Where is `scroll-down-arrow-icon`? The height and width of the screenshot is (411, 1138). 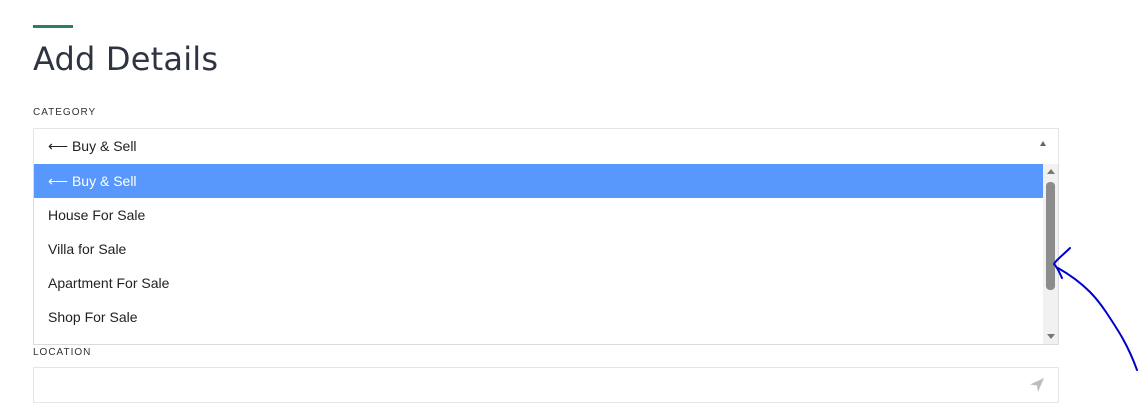 scroll-down-arrow-icon is located at coordinates (1051, 336).